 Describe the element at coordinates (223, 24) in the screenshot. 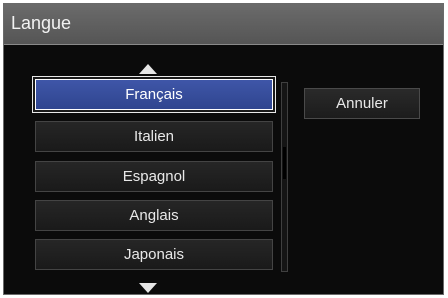

I see `title-bar: Langue` at that location.